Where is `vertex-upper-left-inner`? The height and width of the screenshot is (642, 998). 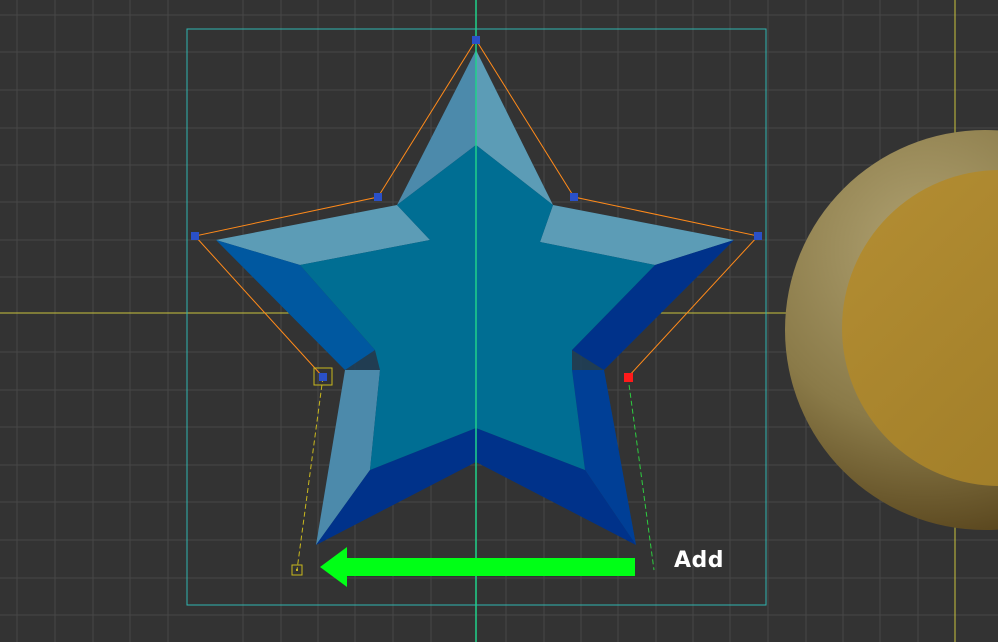 vertex-upper-left-inner is located at coordinates (378, 197).